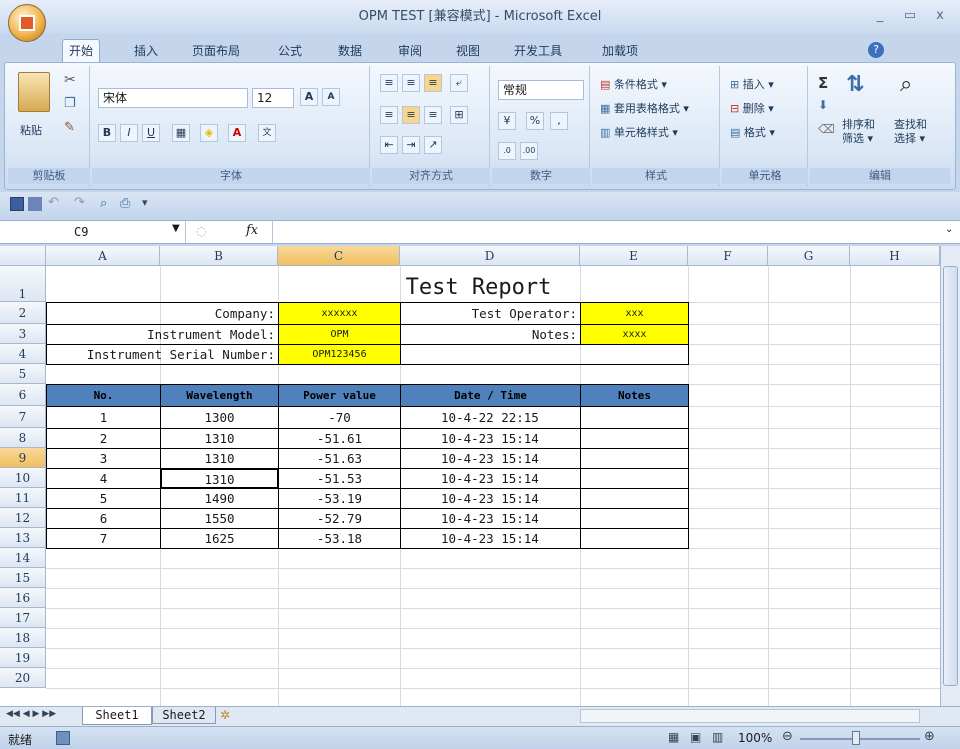  Describe the element at coordinates (107, 133) in the screenshot. I see `bold-icon: B` at that location.